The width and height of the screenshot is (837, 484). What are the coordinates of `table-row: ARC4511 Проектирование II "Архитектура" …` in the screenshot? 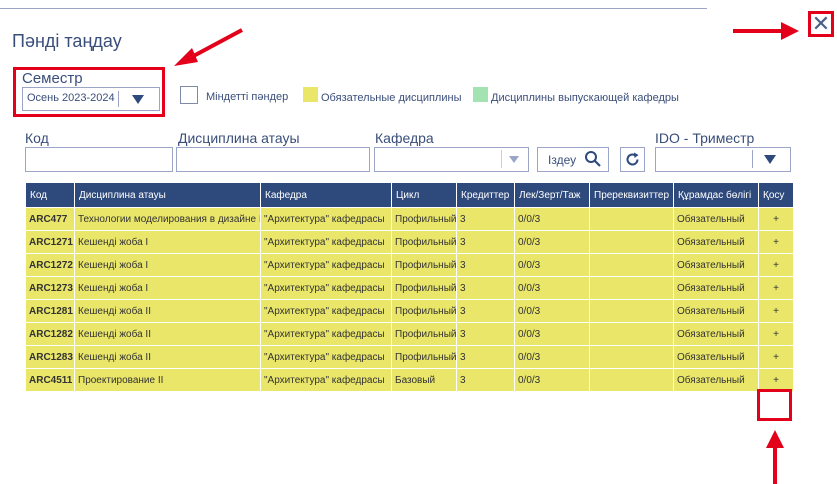 It's located at (409, 380).